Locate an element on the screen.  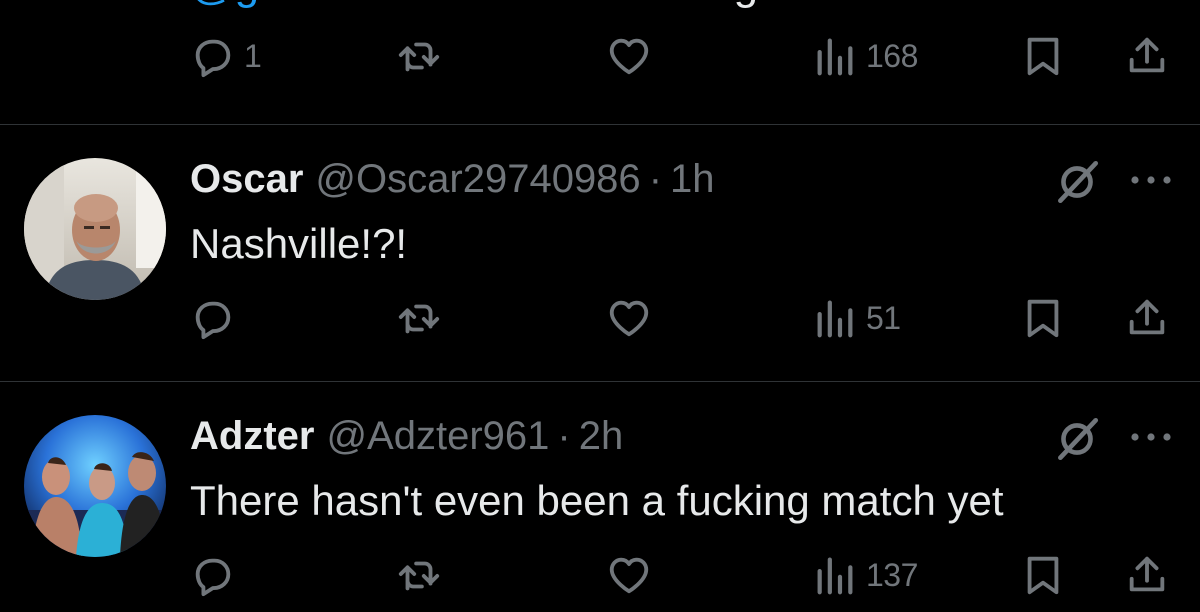
tweet-header: Oscar @Oscar29740986 · 1h is located at coordinates (452, 179).